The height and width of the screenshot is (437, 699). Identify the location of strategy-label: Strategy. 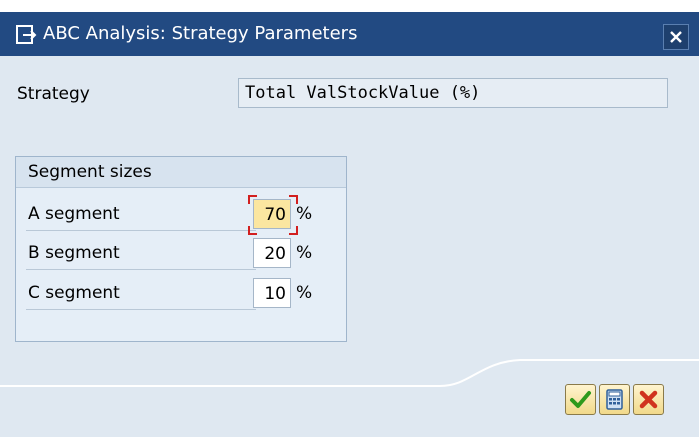
(53, 94).